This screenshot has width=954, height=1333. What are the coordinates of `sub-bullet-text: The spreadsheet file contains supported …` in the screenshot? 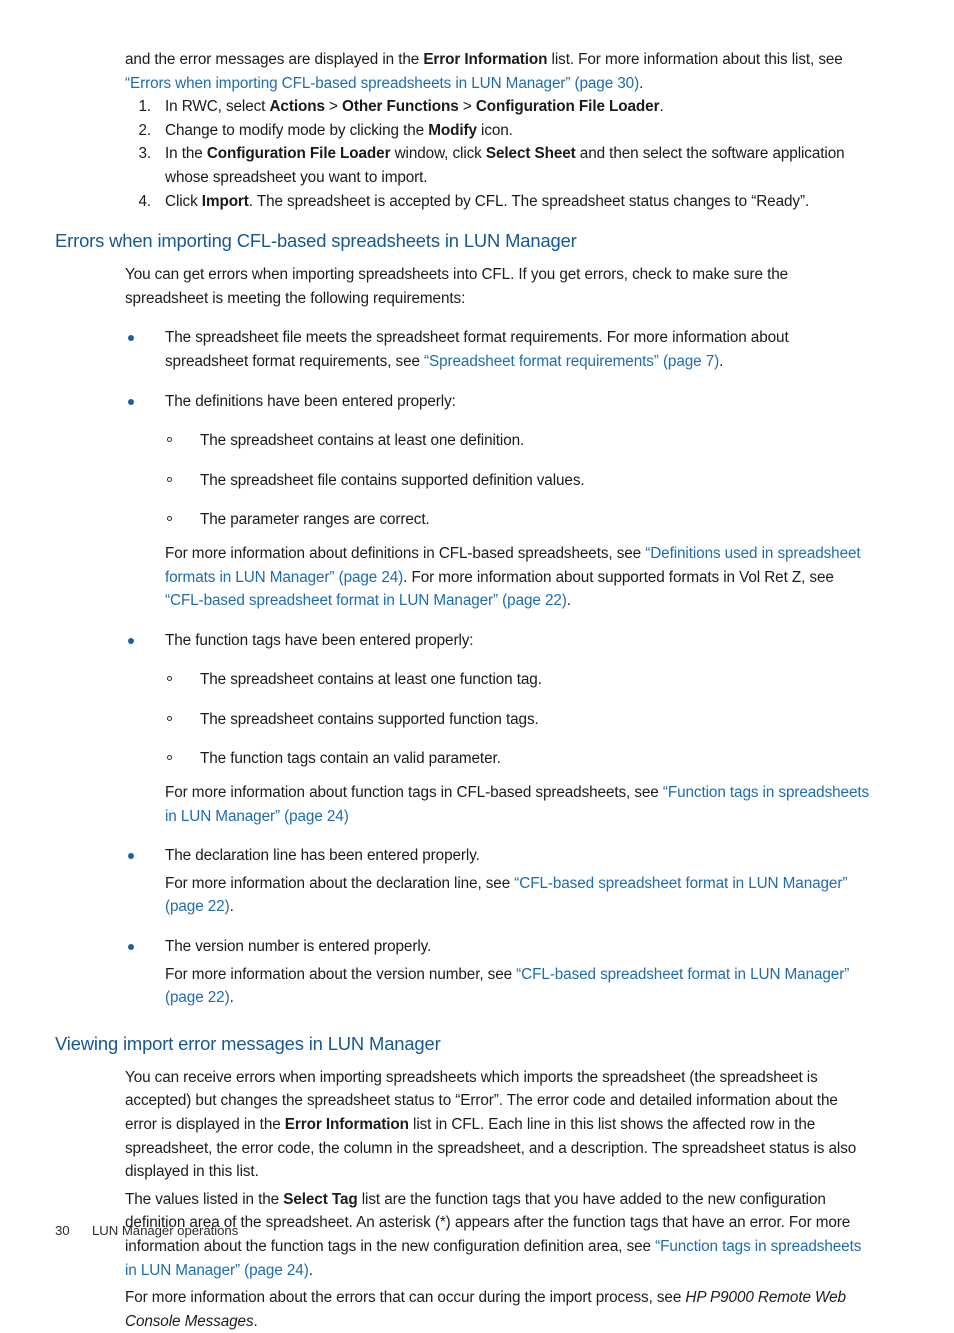 It's located at (392, 480).